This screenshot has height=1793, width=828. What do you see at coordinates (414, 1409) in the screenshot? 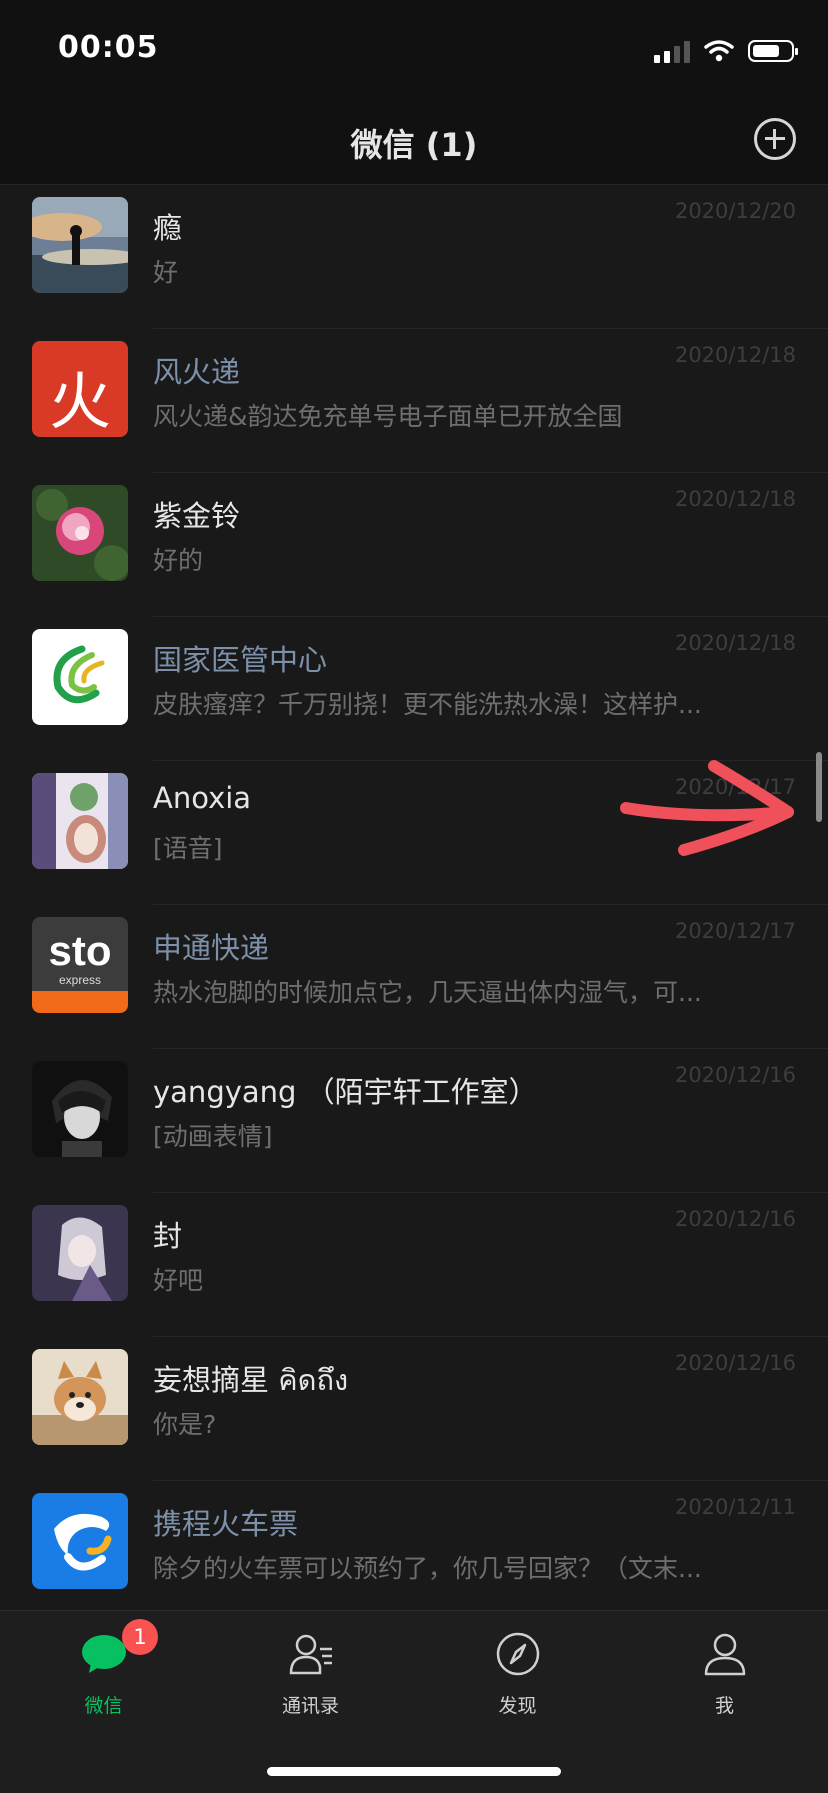
I see `chat-row: 妄想摘星 คิดถึง 你是? 2020/12/16` at bounding box center [414, 1409].